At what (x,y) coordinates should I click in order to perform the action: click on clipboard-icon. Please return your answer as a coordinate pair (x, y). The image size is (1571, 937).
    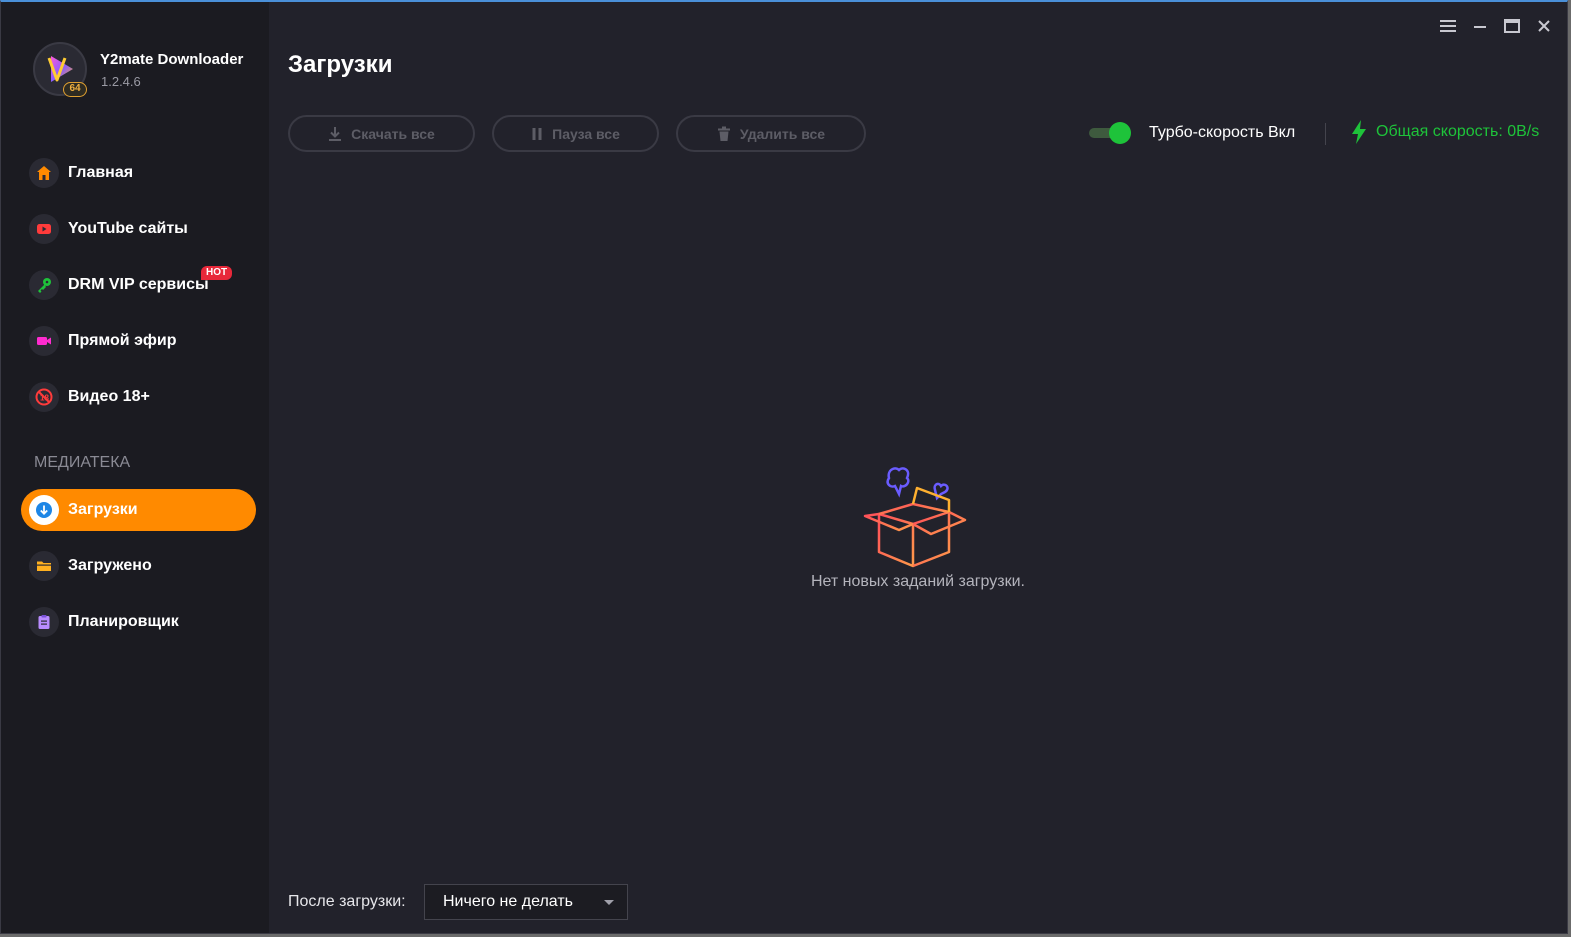
    Looking at the image, I should click on (44, 622).